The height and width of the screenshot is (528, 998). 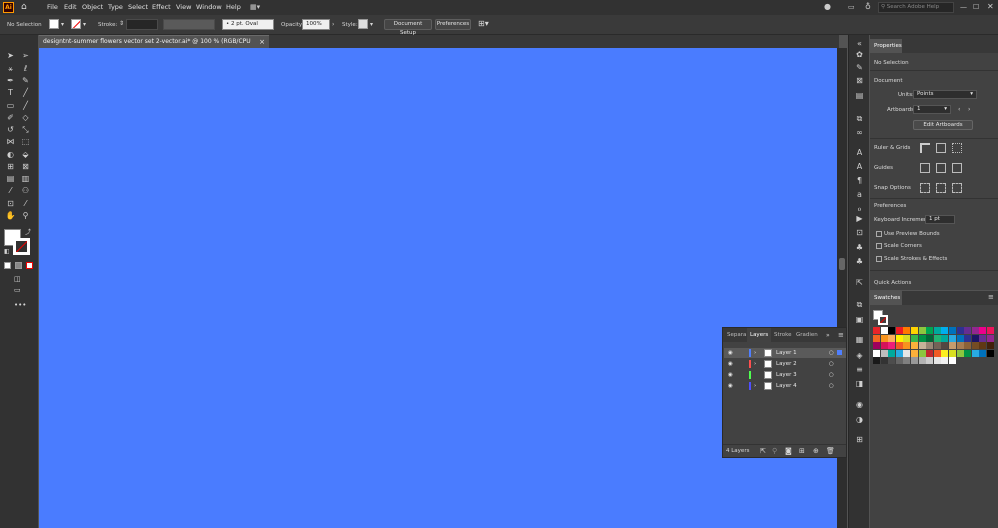 What do you see at coordinates (10, 204) in the screenshot?
I see `artboard-tool-icon: ⊡` at bounding box center [10, 204].